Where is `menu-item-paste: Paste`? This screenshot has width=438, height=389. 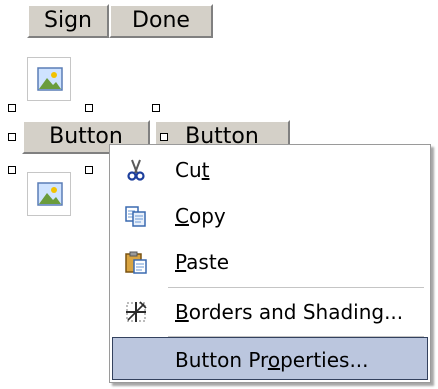
menu-item-paste: Paste is located at coordinates (270, 262).